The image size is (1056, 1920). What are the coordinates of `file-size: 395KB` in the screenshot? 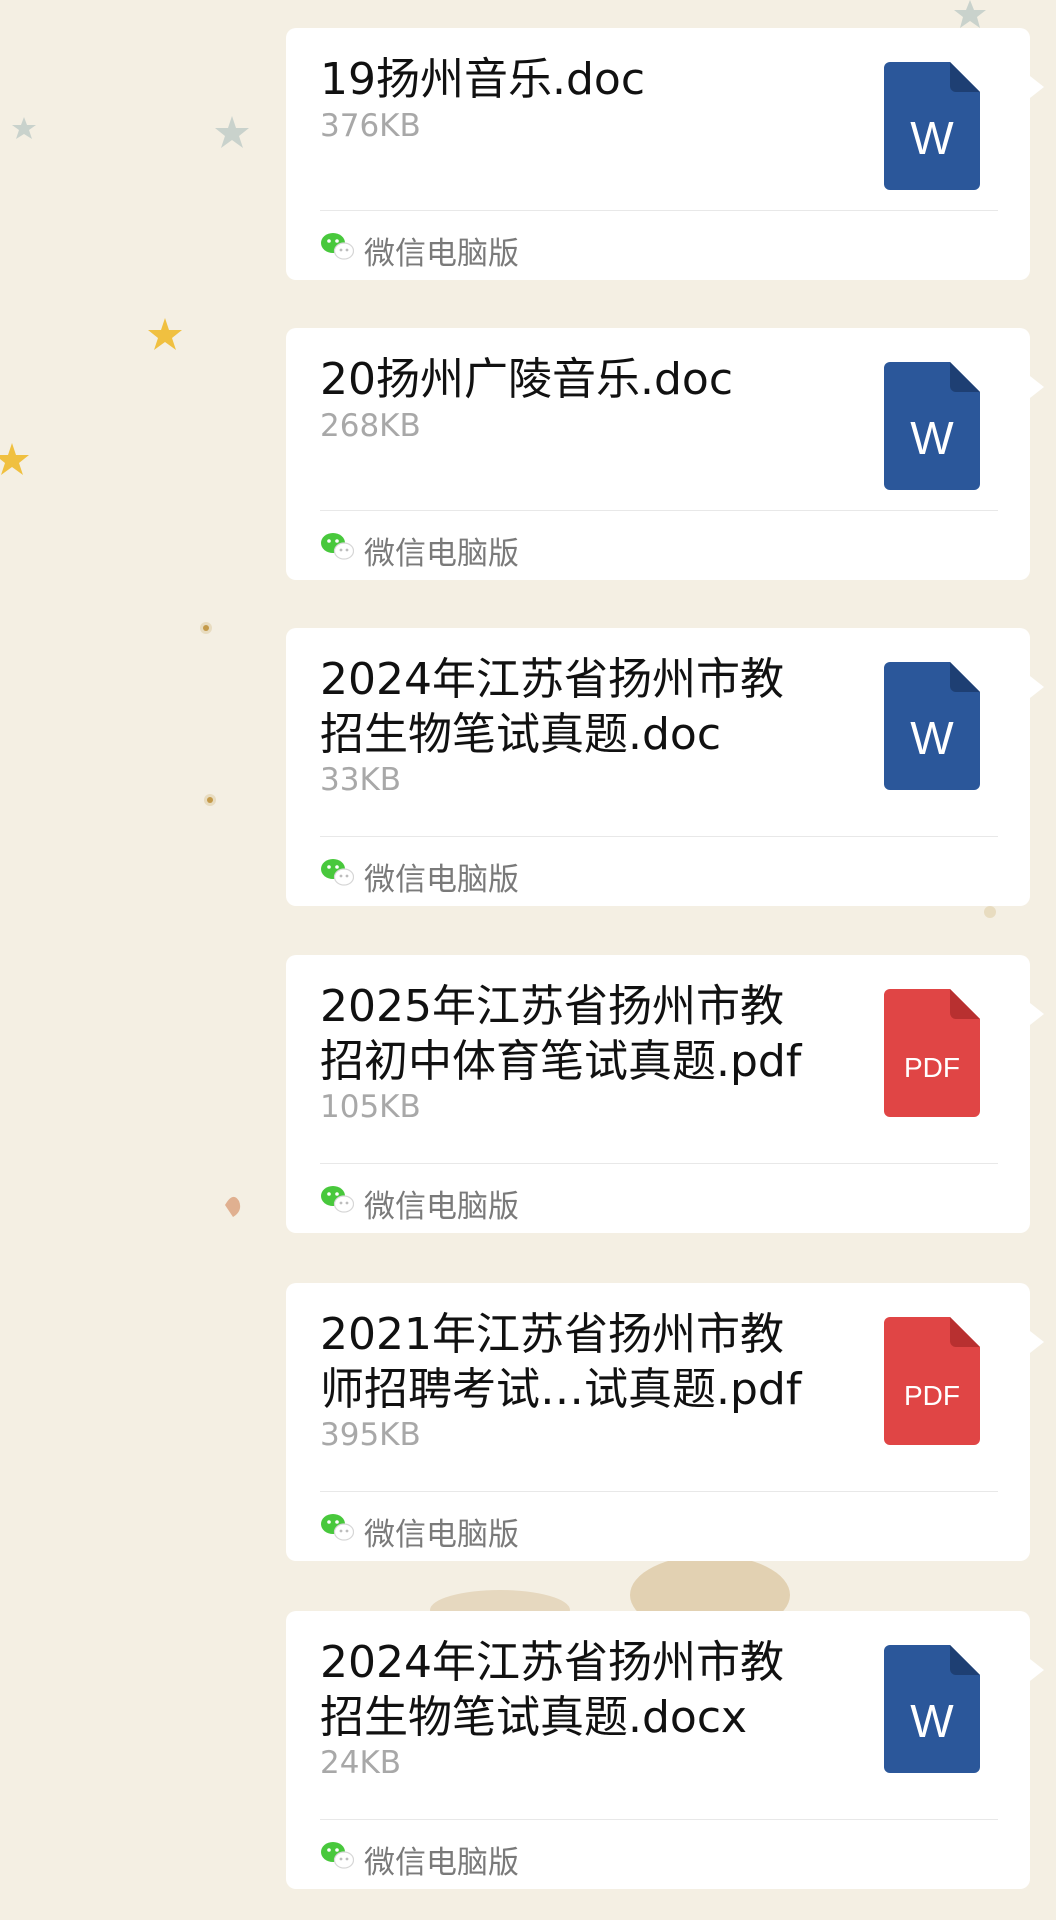 It's located at (370, 1435).